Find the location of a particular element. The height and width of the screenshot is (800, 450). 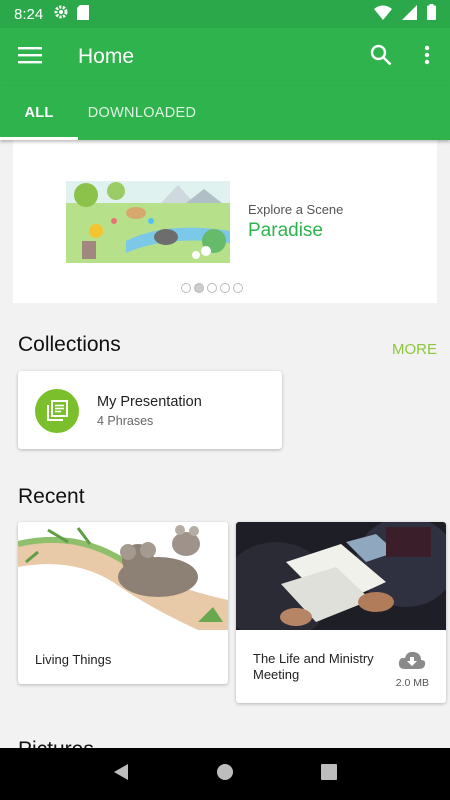

collection-title: My Presentation is located at coordinates (149, 402).